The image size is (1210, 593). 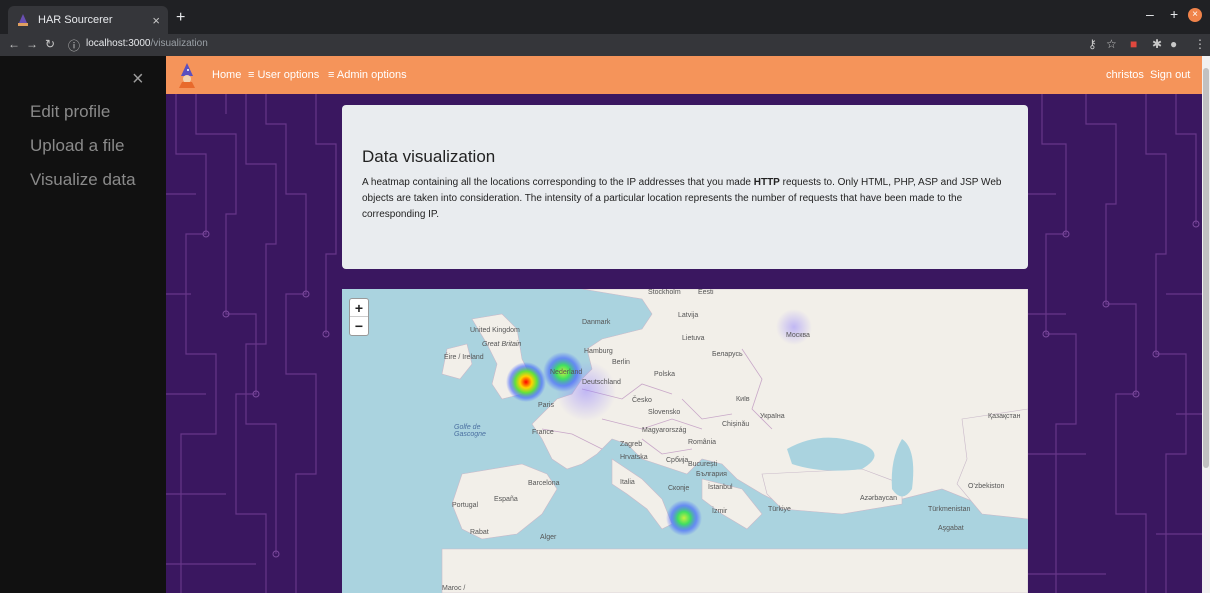 I want to click on map-label: България, so click(x=711, y=474).